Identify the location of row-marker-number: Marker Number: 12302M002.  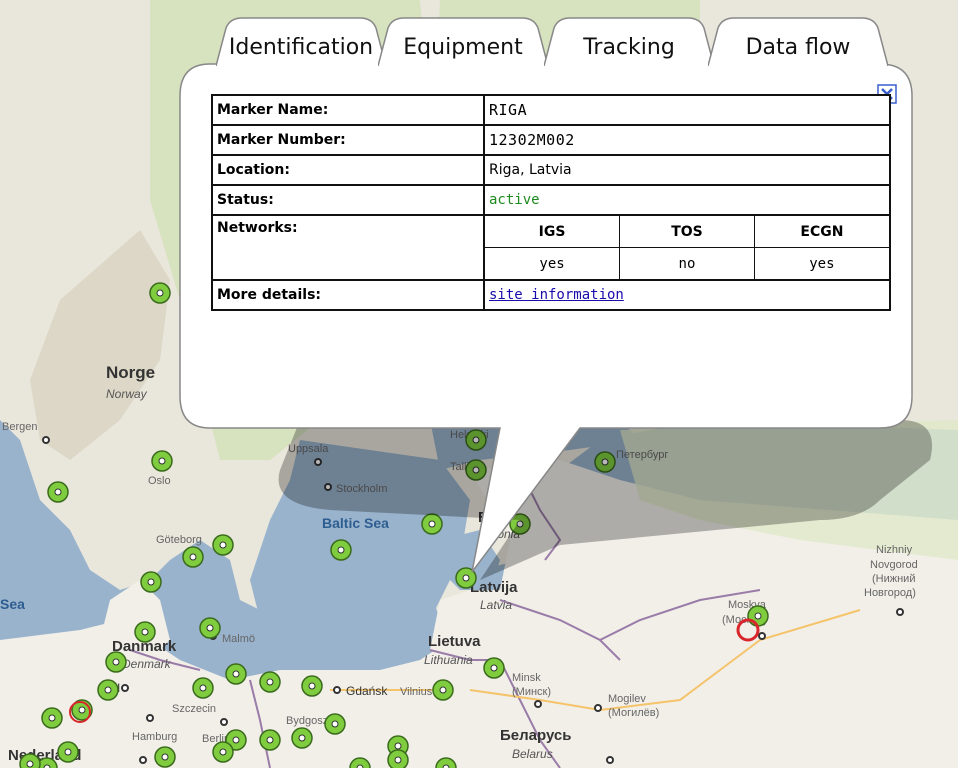
(551, 140).